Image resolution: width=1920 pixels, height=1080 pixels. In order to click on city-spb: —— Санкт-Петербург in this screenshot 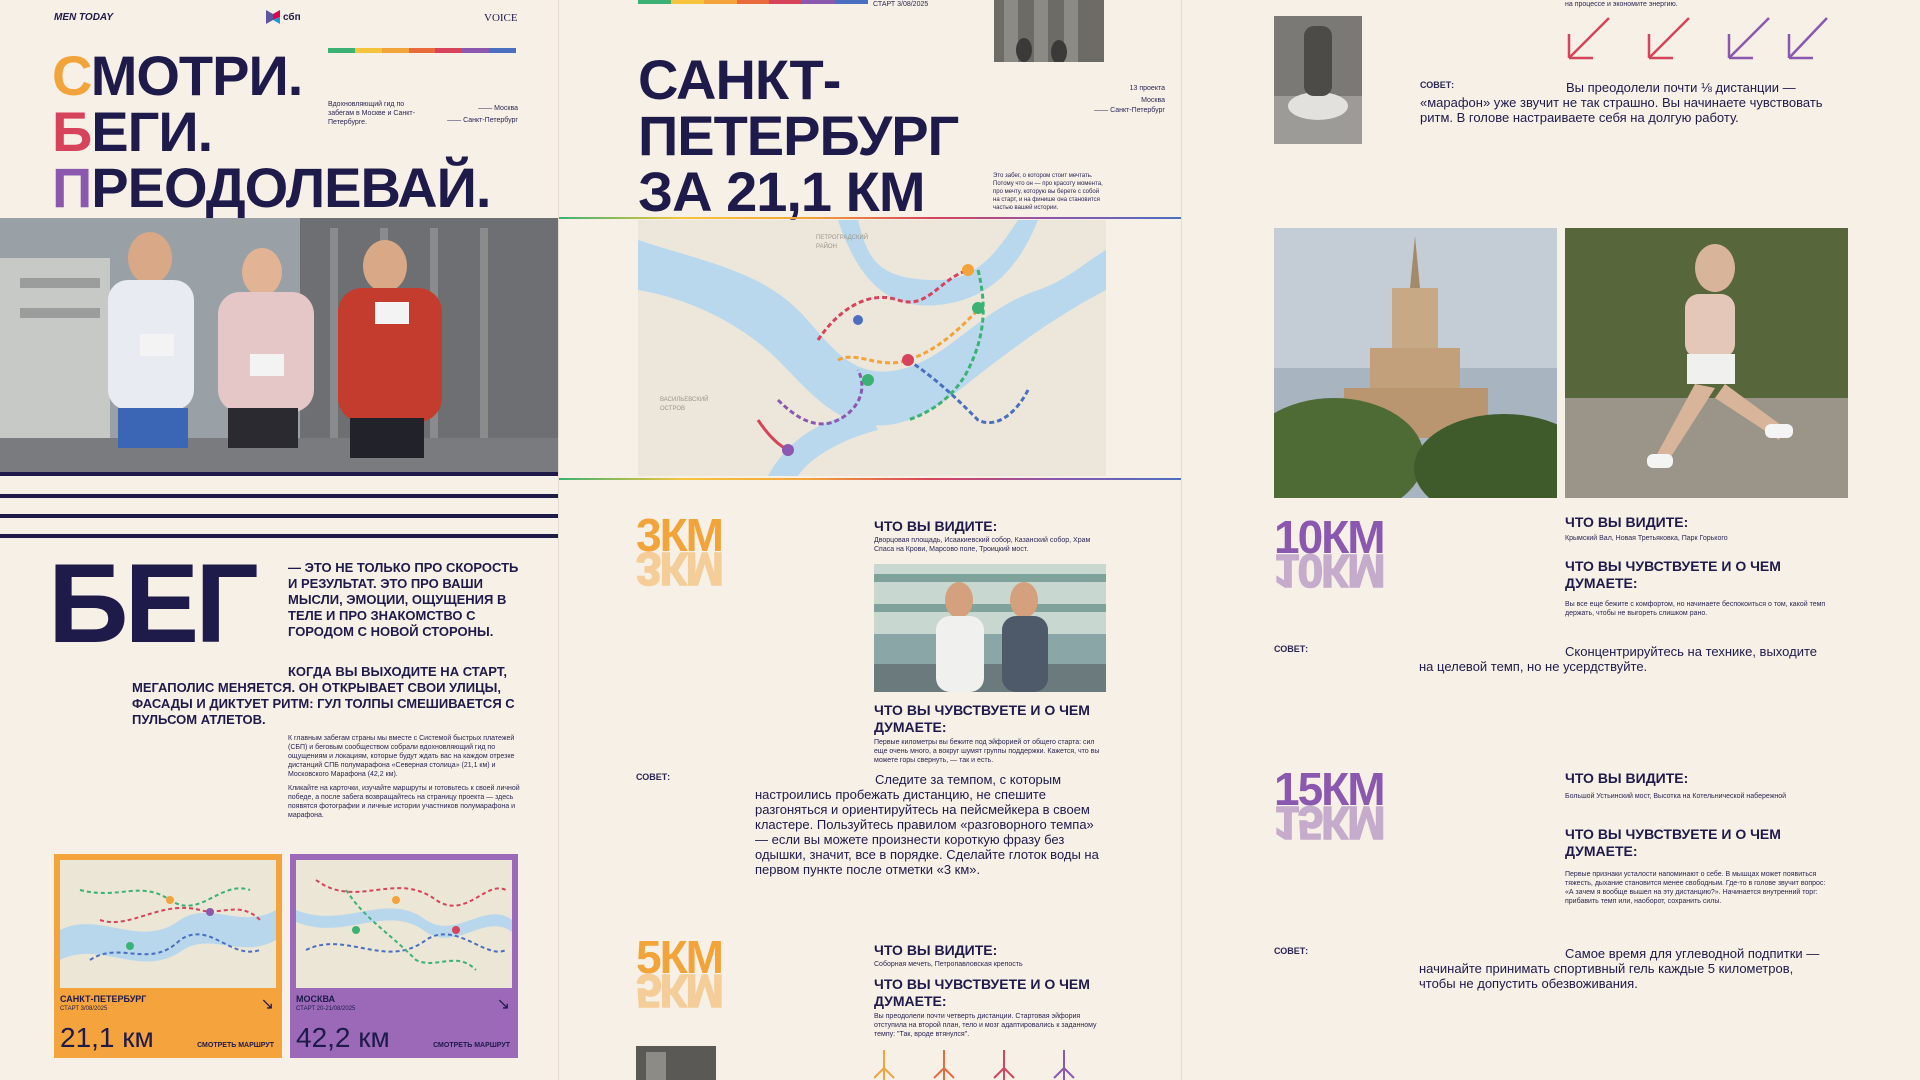, I will do `click(482, 120)`.